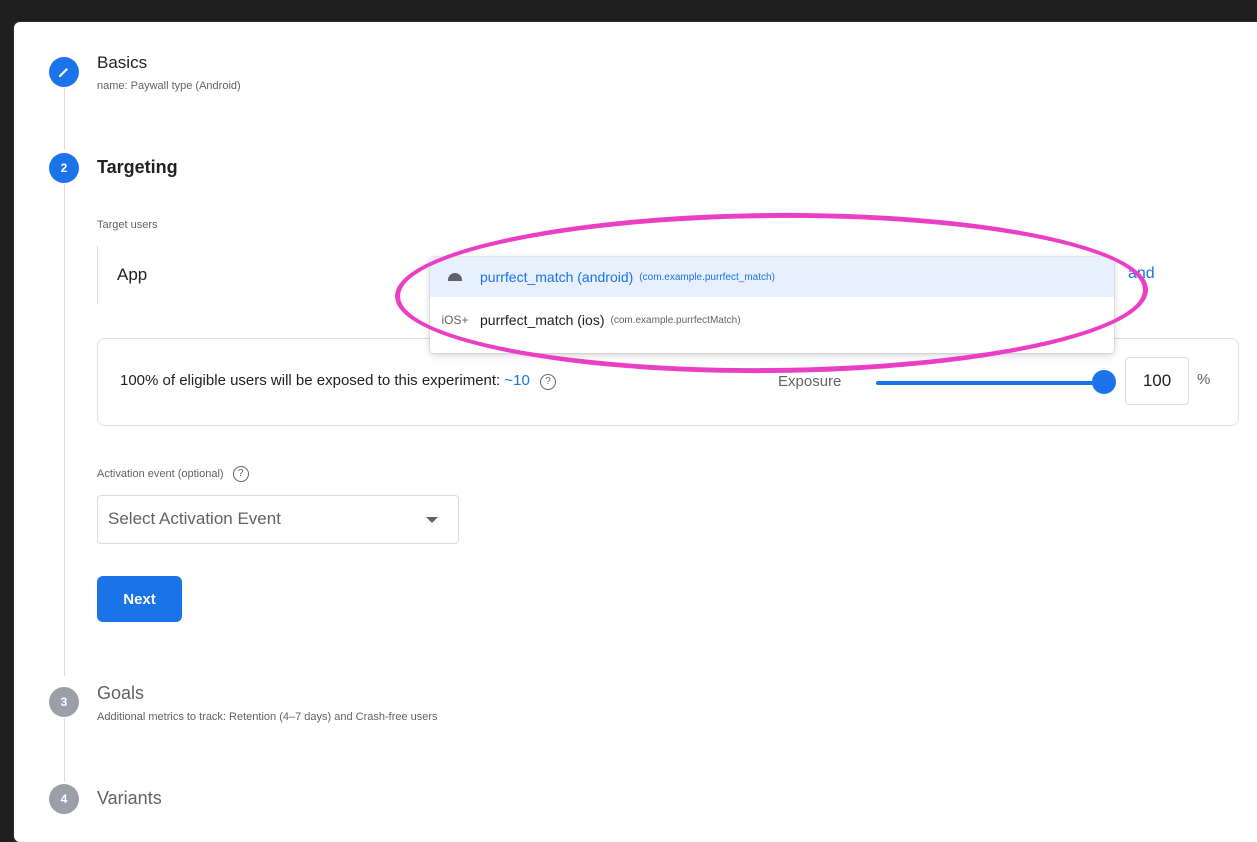 The image size is (1257, 842). I want to click on exposure-slider-thumb, so click(1104, 382).